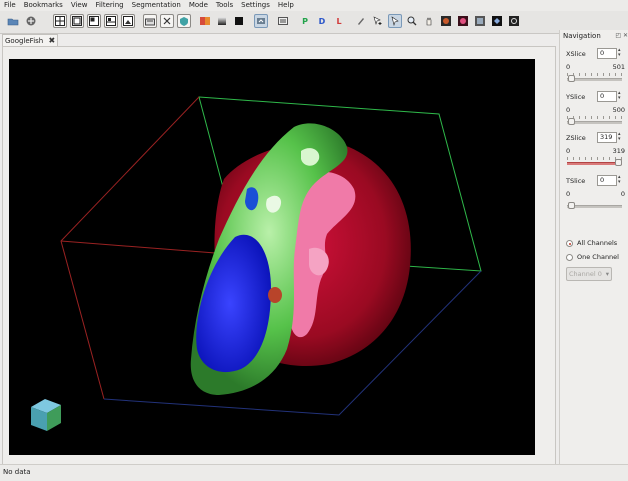 This screenshot has height=481, width=628. Describe the element at coordinates (222, 21) in the screenshot. I see `gradient-icon` at that location.